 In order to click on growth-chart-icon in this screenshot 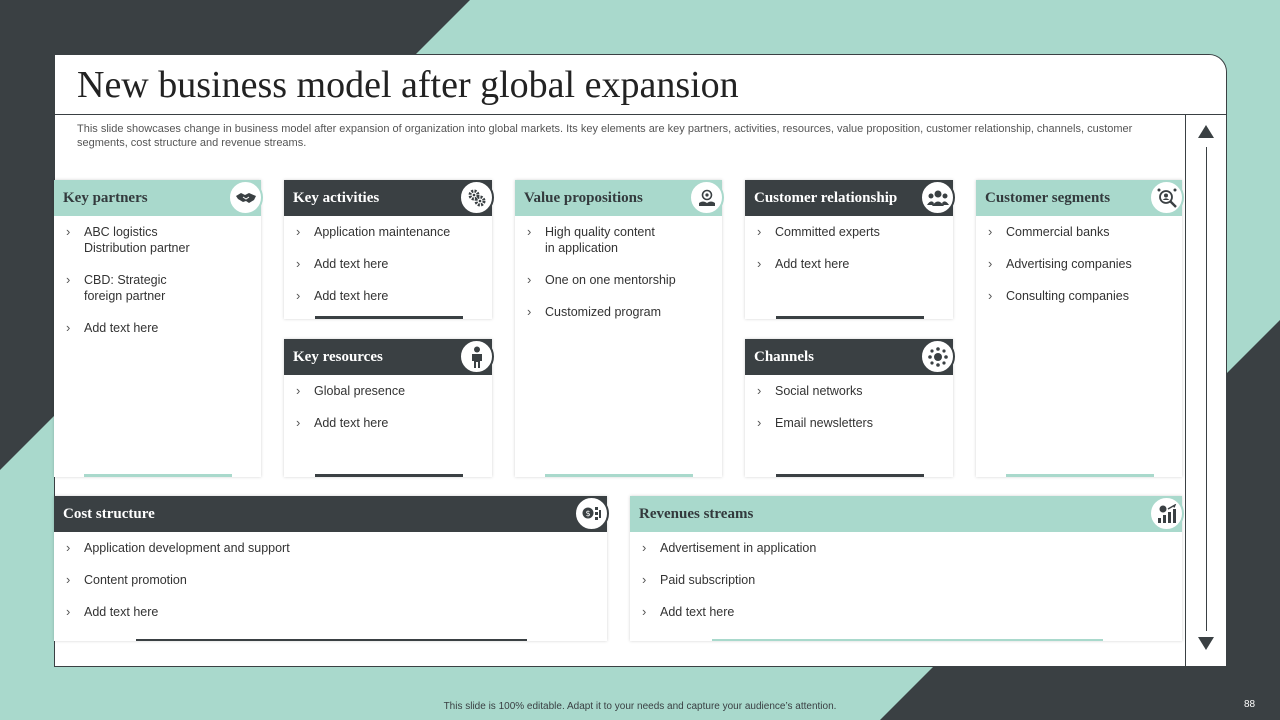, I will do `click(1166, 513)`.